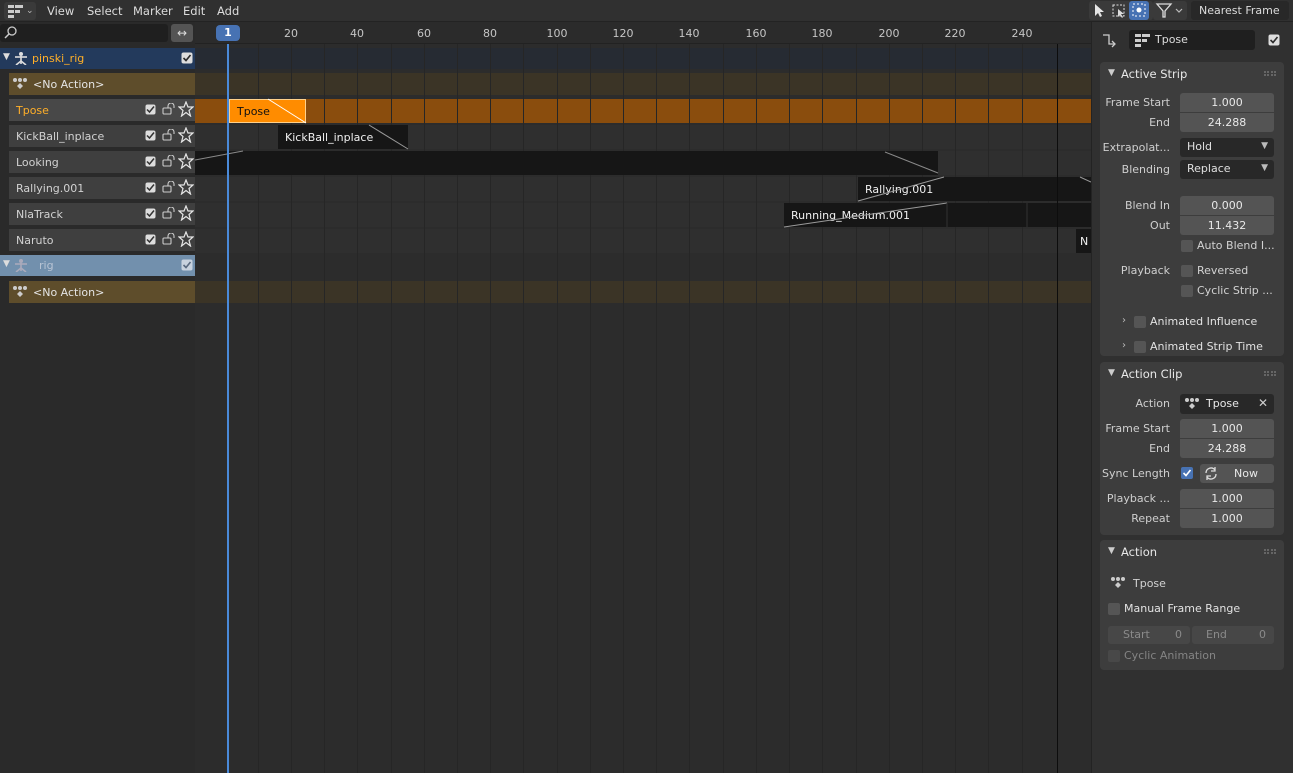 This screenshot has height=773, width=1293. I want to click on box-select-icon, so click(1118, 11).